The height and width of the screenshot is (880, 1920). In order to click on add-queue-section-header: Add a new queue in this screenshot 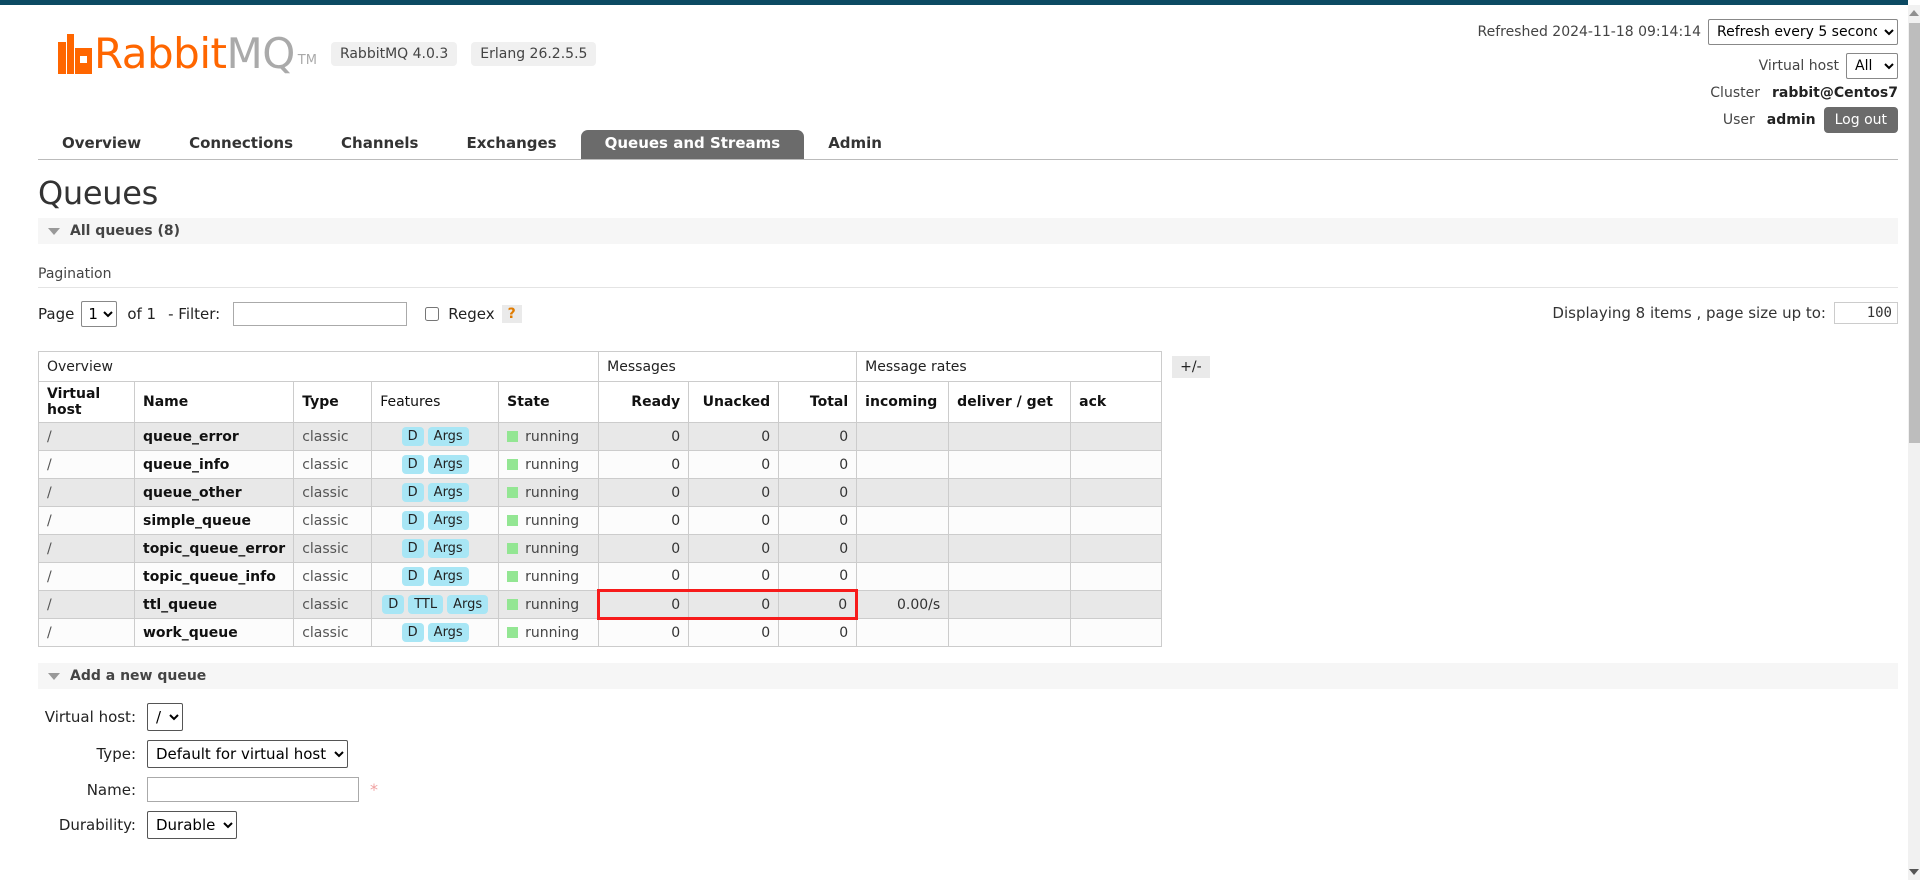, I will do `click(968, 676)`.